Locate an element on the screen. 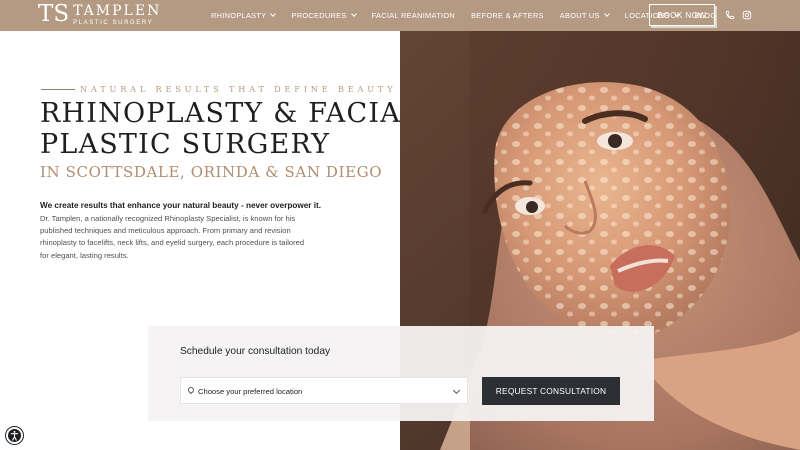 Image resolution: width=800 pixels, height=450 pixels. book-now-button: BOOK NOW is located at coordinates (682, 15).